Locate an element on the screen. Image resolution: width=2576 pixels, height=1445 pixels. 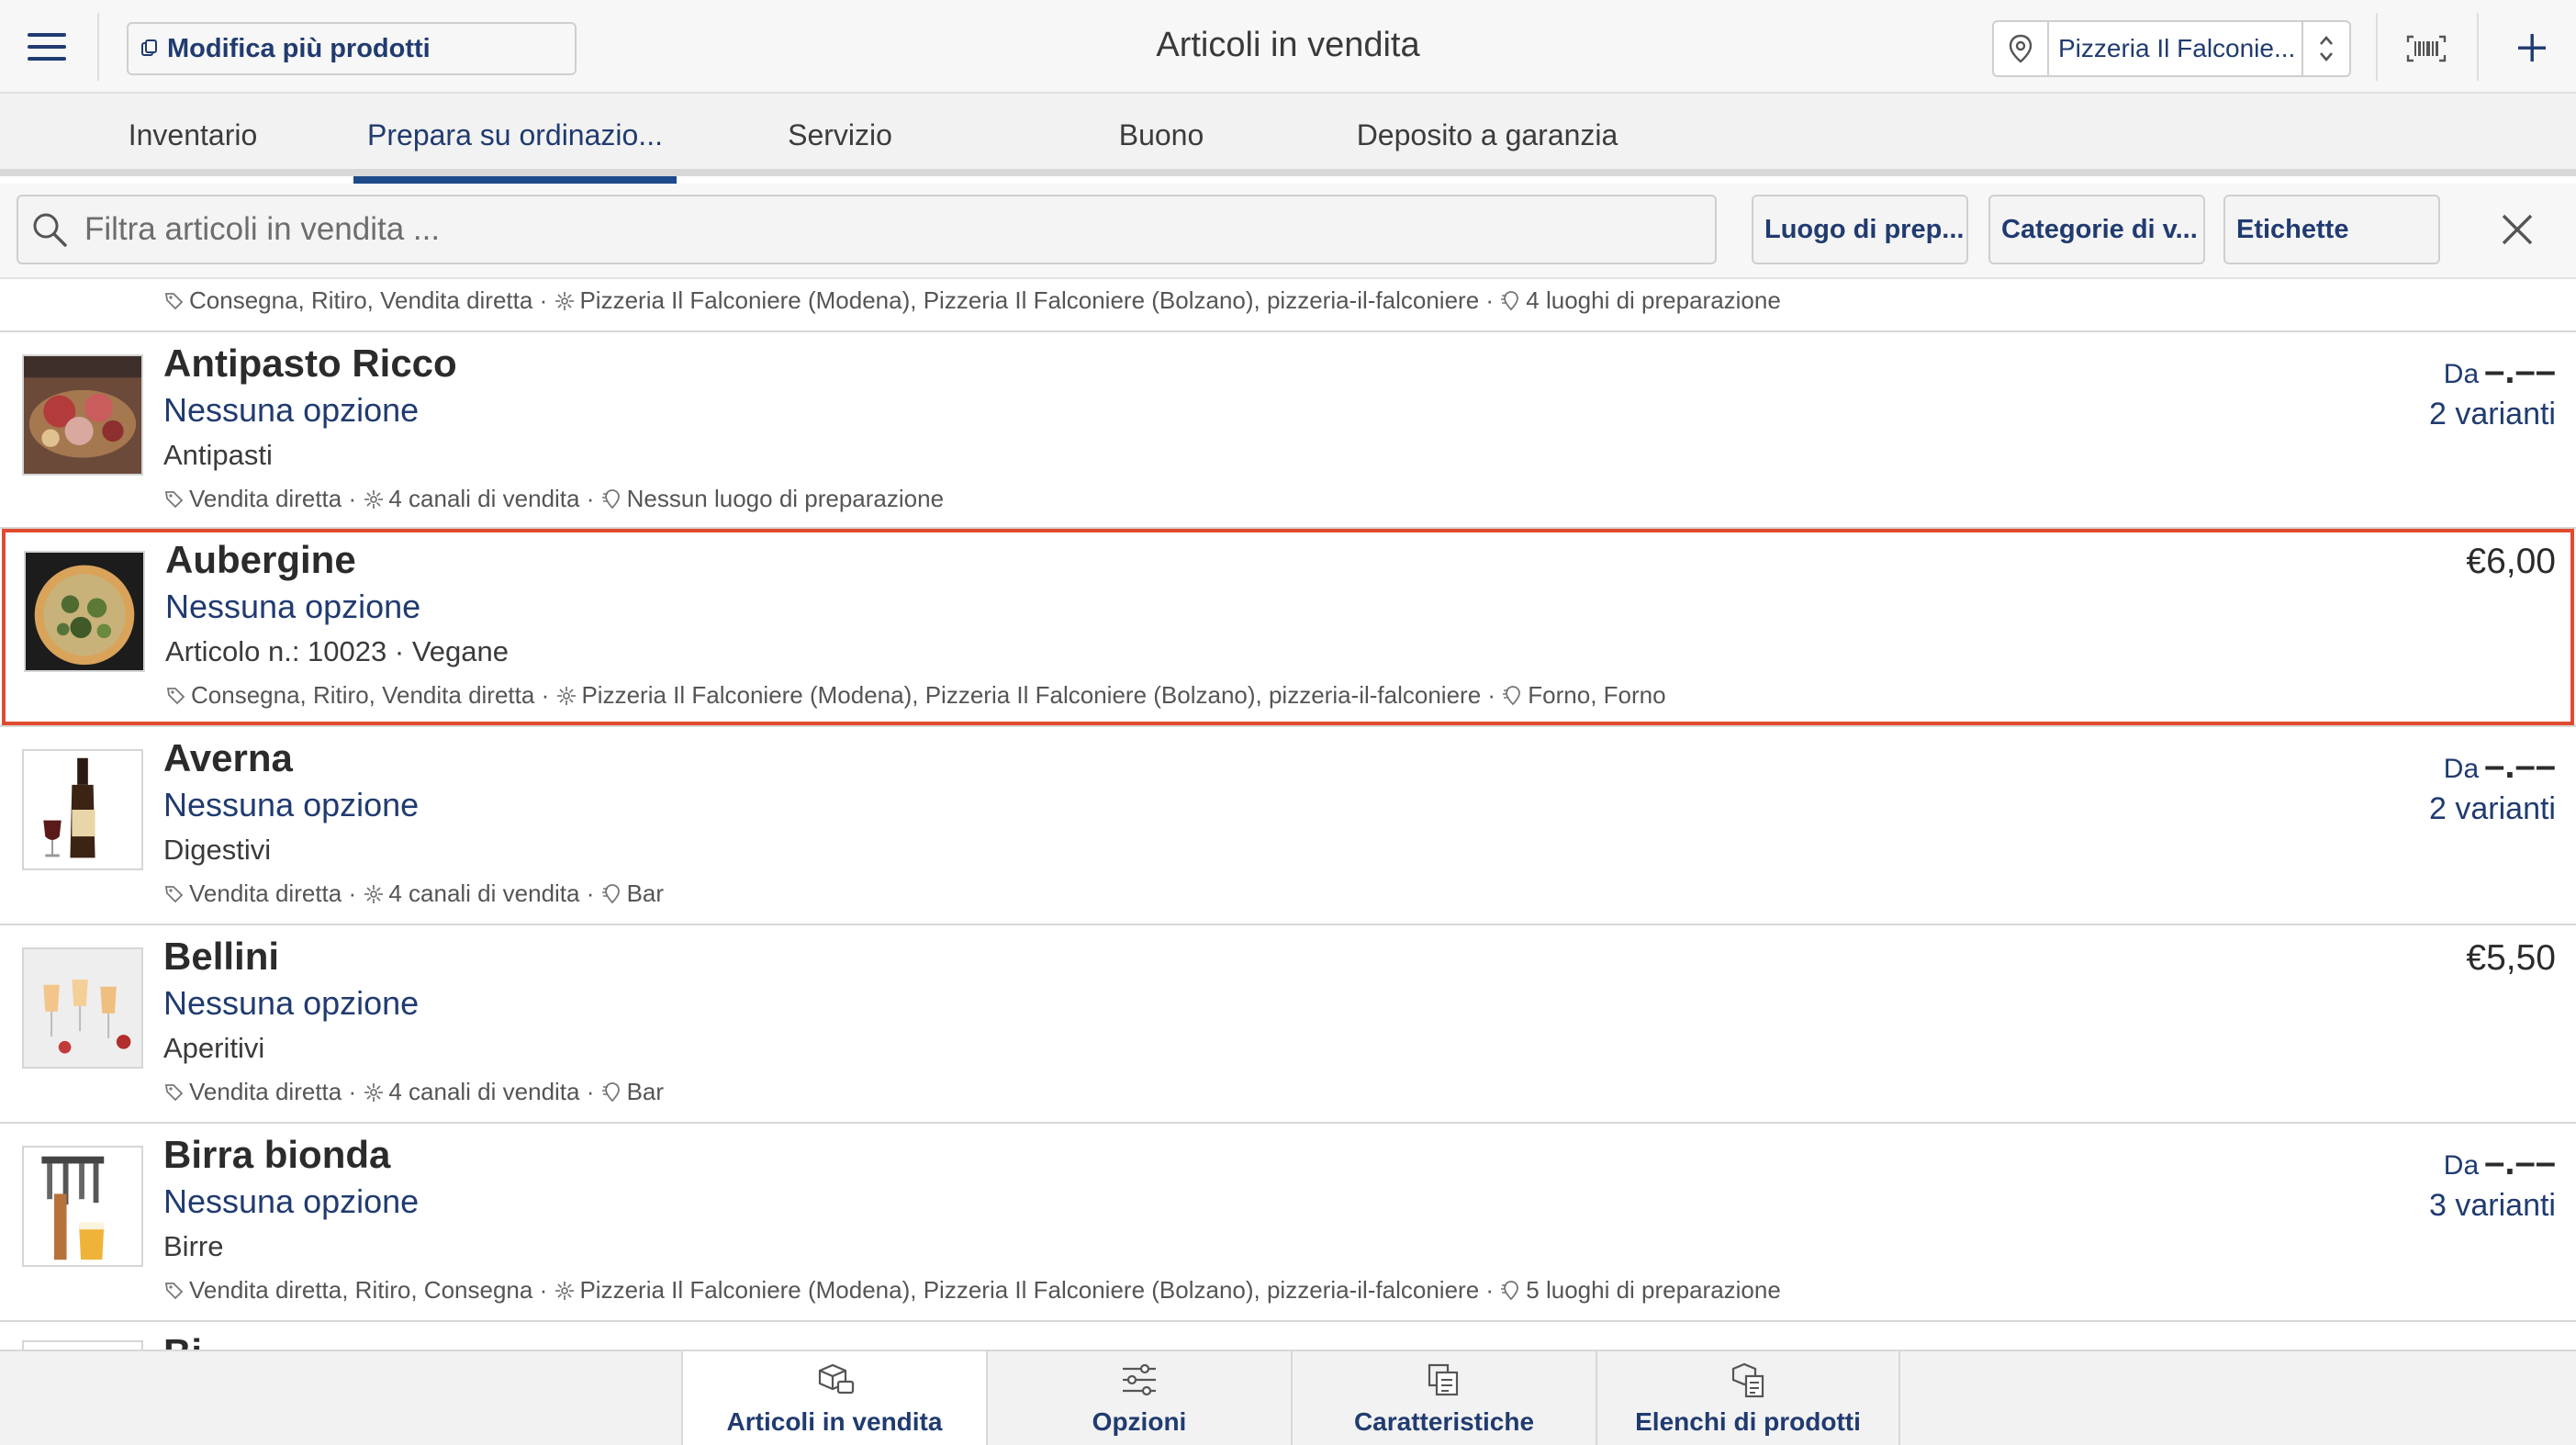
stores-text: 4 canali di vendita is located at coordinates (484, 1091).